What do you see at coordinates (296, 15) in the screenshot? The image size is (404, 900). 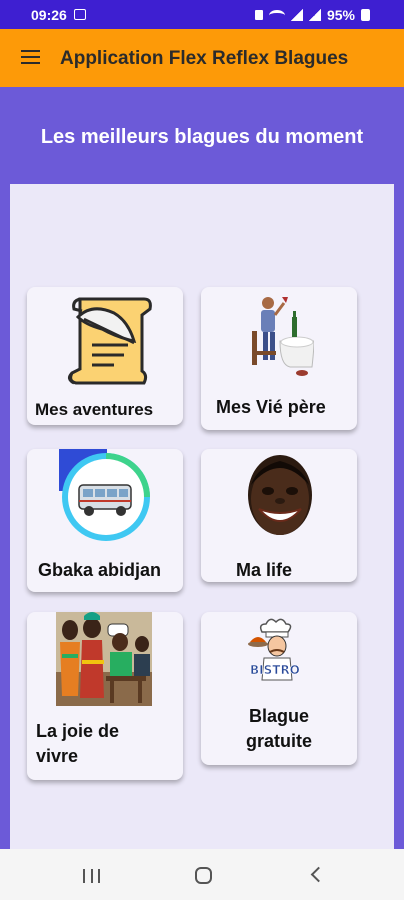 I see `signal-icon` at bounding box center [296, 15].